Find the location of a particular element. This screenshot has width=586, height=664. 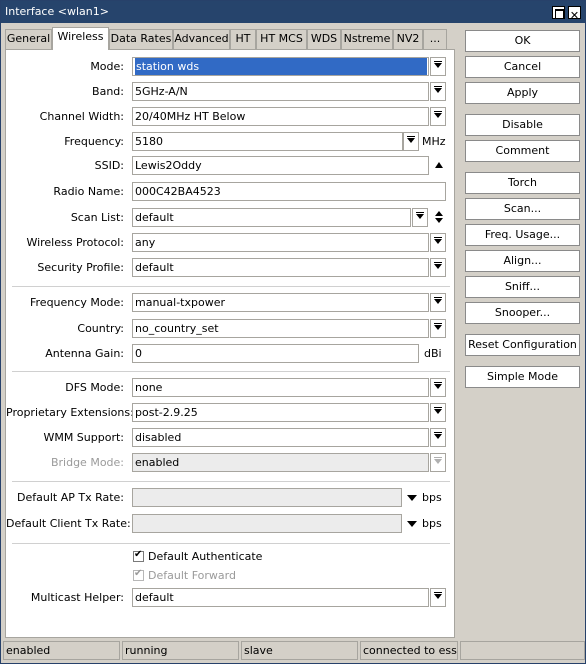

bridge-mode-label: Bridge Mode: is located at coordinates (87, 462).